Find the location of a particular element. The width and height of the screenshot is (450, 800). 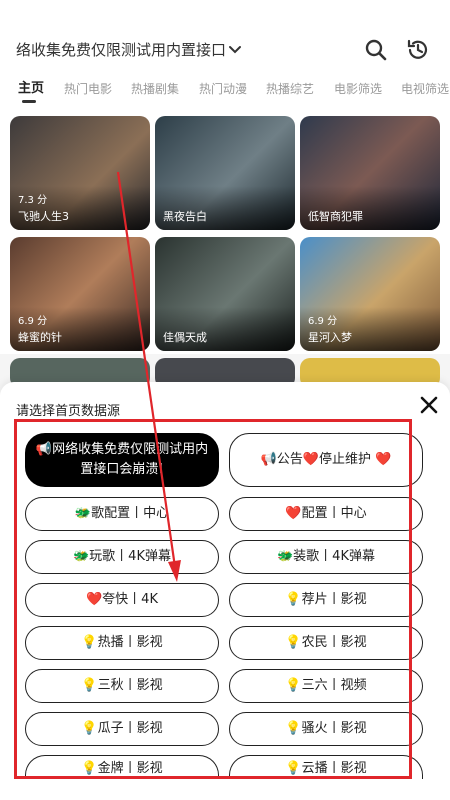

source-button: 💡荐片丨影视 is located at coordinates (326, 600).